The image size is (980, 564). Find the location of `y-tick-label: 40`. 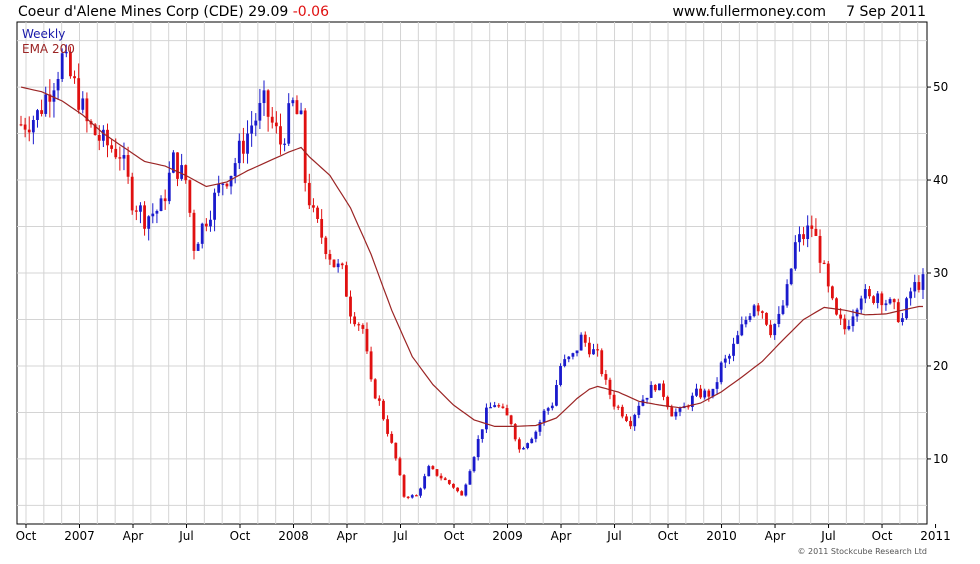

y-tick-label: 40 is located at coordinates (940, 180).